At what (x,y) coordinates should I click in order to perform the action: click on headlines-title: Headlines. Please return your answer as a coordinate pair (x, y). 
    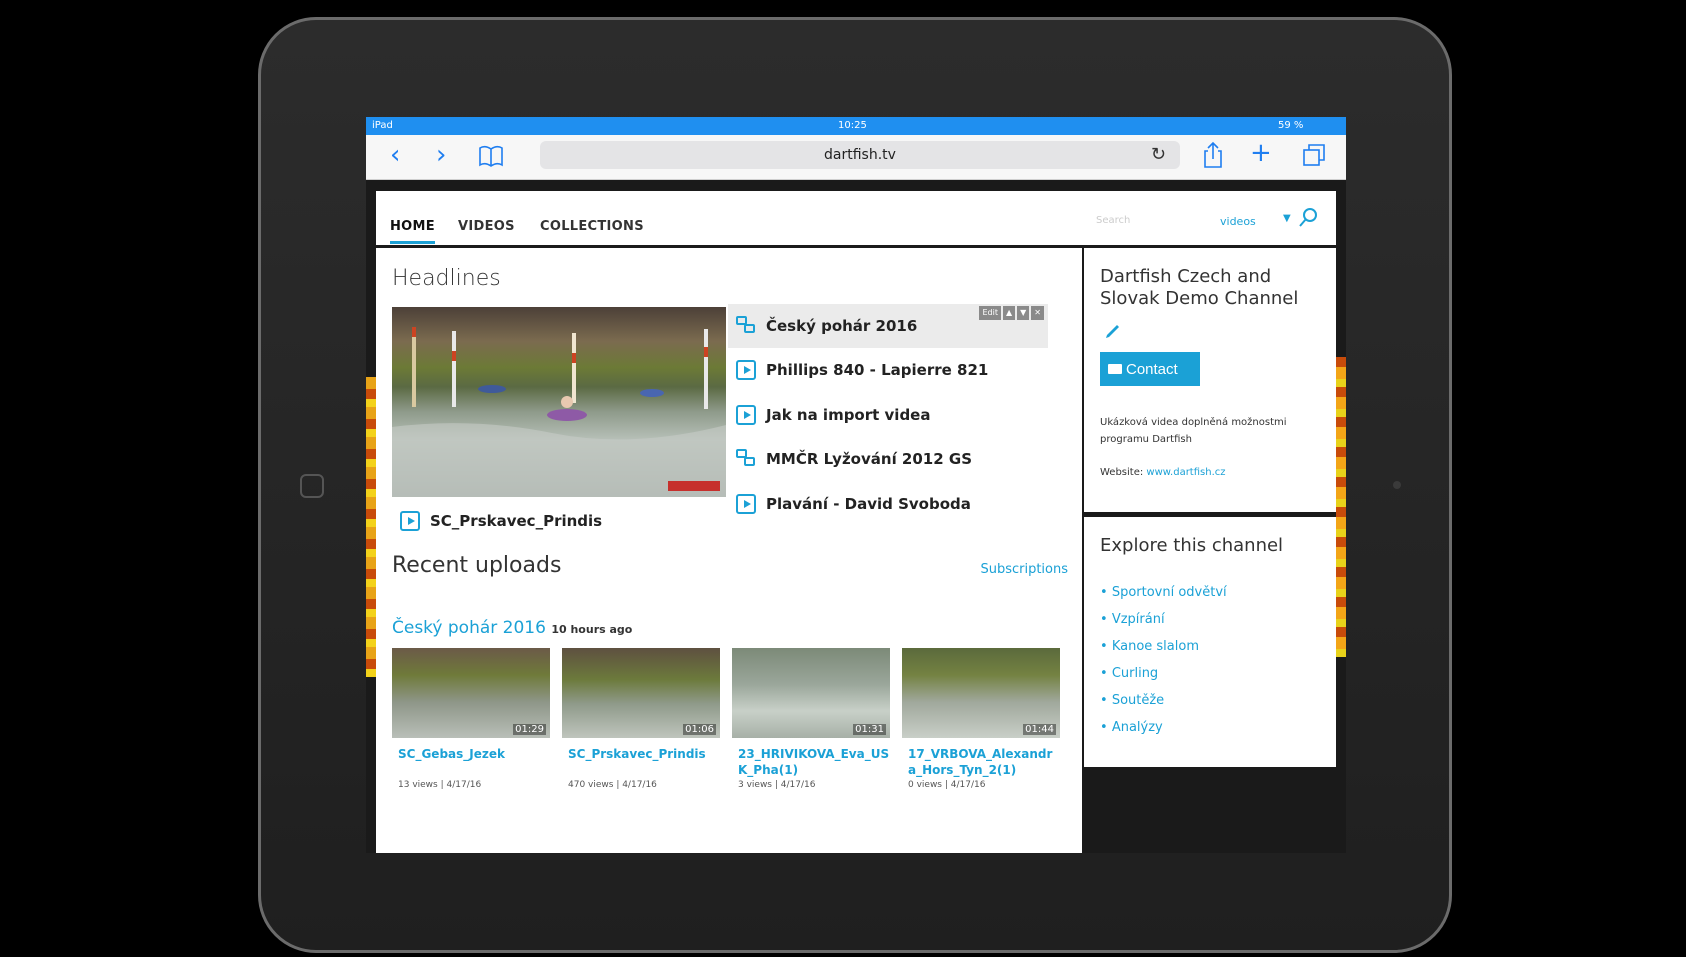
    Looking at the image, I should click on (446, 278).